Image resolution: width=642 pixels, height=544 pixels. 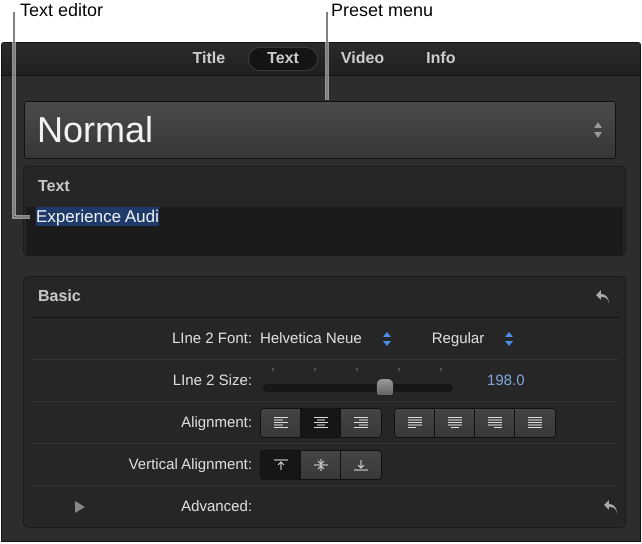 I want to click on row-label: LIne 2 Font:, so click(x=212, y=338).